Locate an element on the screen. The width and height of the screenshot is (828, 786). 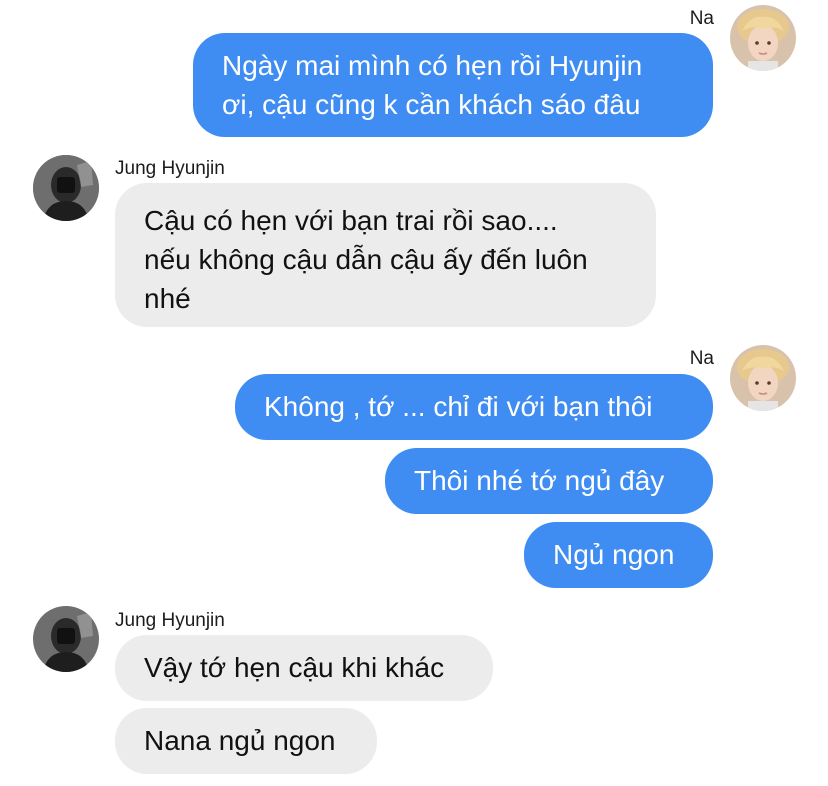
message-bubble-incoming: Nana ngủ ngon is located at coordinates (246, 741).